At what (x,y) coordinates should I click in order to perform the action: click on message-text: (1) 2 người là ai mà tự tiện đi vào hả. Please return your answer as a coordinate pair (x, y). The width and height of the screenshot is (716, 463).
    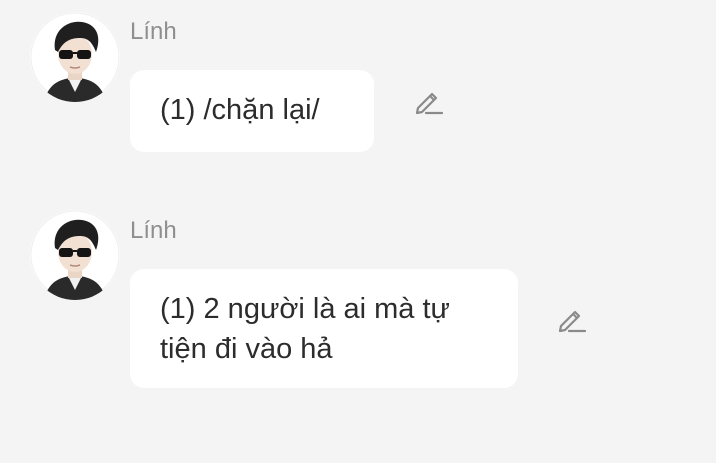
    Looking at the image, I should click on (305, 329).